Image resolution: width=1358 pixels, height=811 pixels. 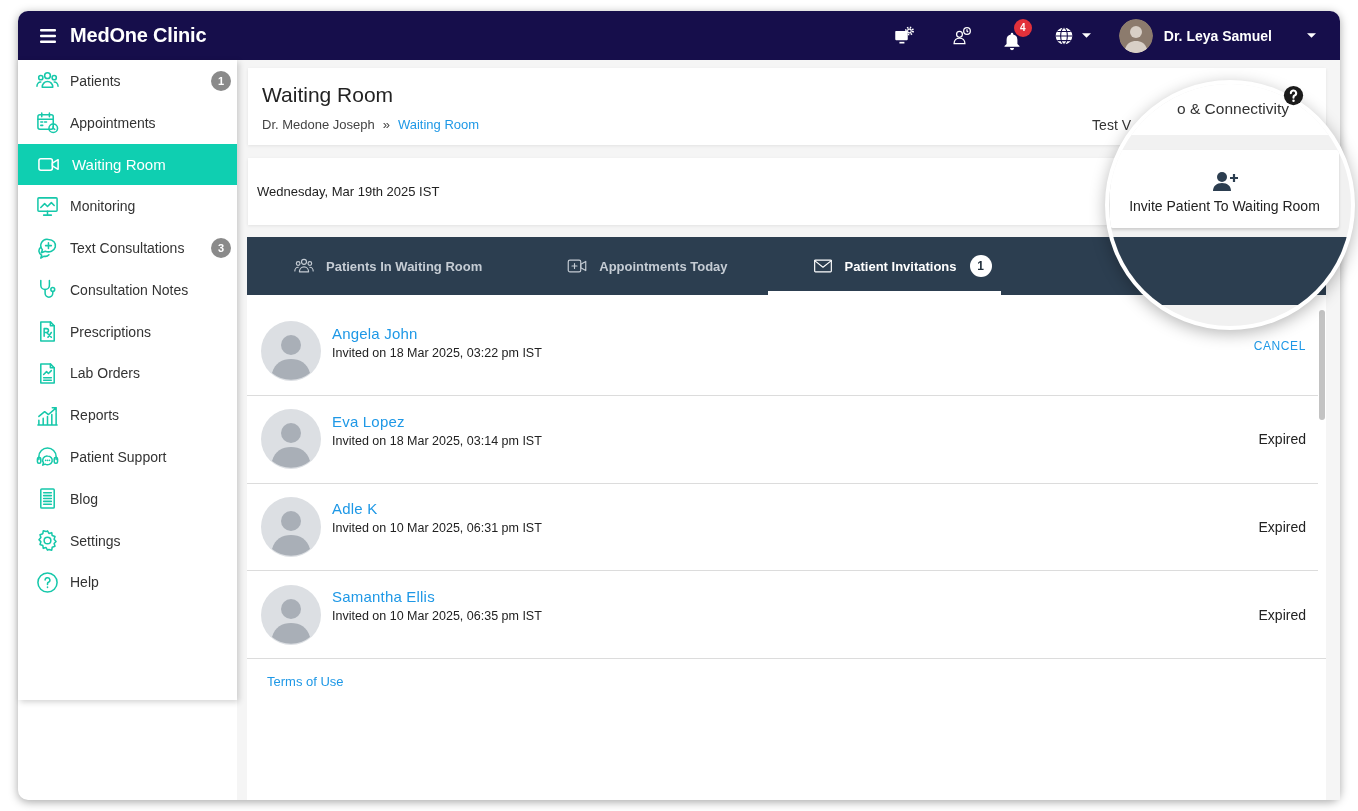 I want to click on menu-icon, so click(x=48, y=35).